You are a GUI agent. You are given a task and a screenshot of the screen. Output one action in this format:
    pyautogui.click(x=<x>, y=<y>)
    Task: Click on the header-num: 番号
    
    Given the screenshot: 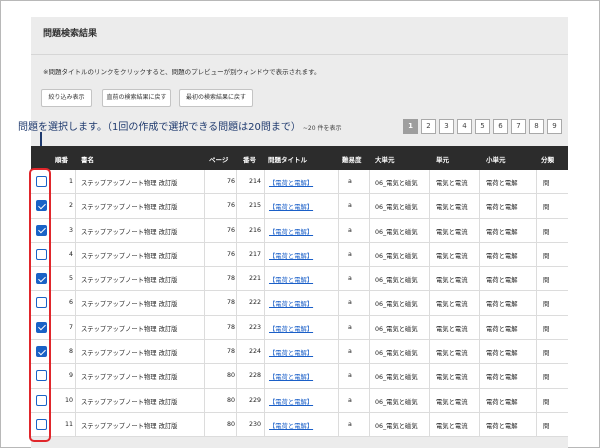 What is the action you would take?
    pyautogui.click(x=249, y=160)
    